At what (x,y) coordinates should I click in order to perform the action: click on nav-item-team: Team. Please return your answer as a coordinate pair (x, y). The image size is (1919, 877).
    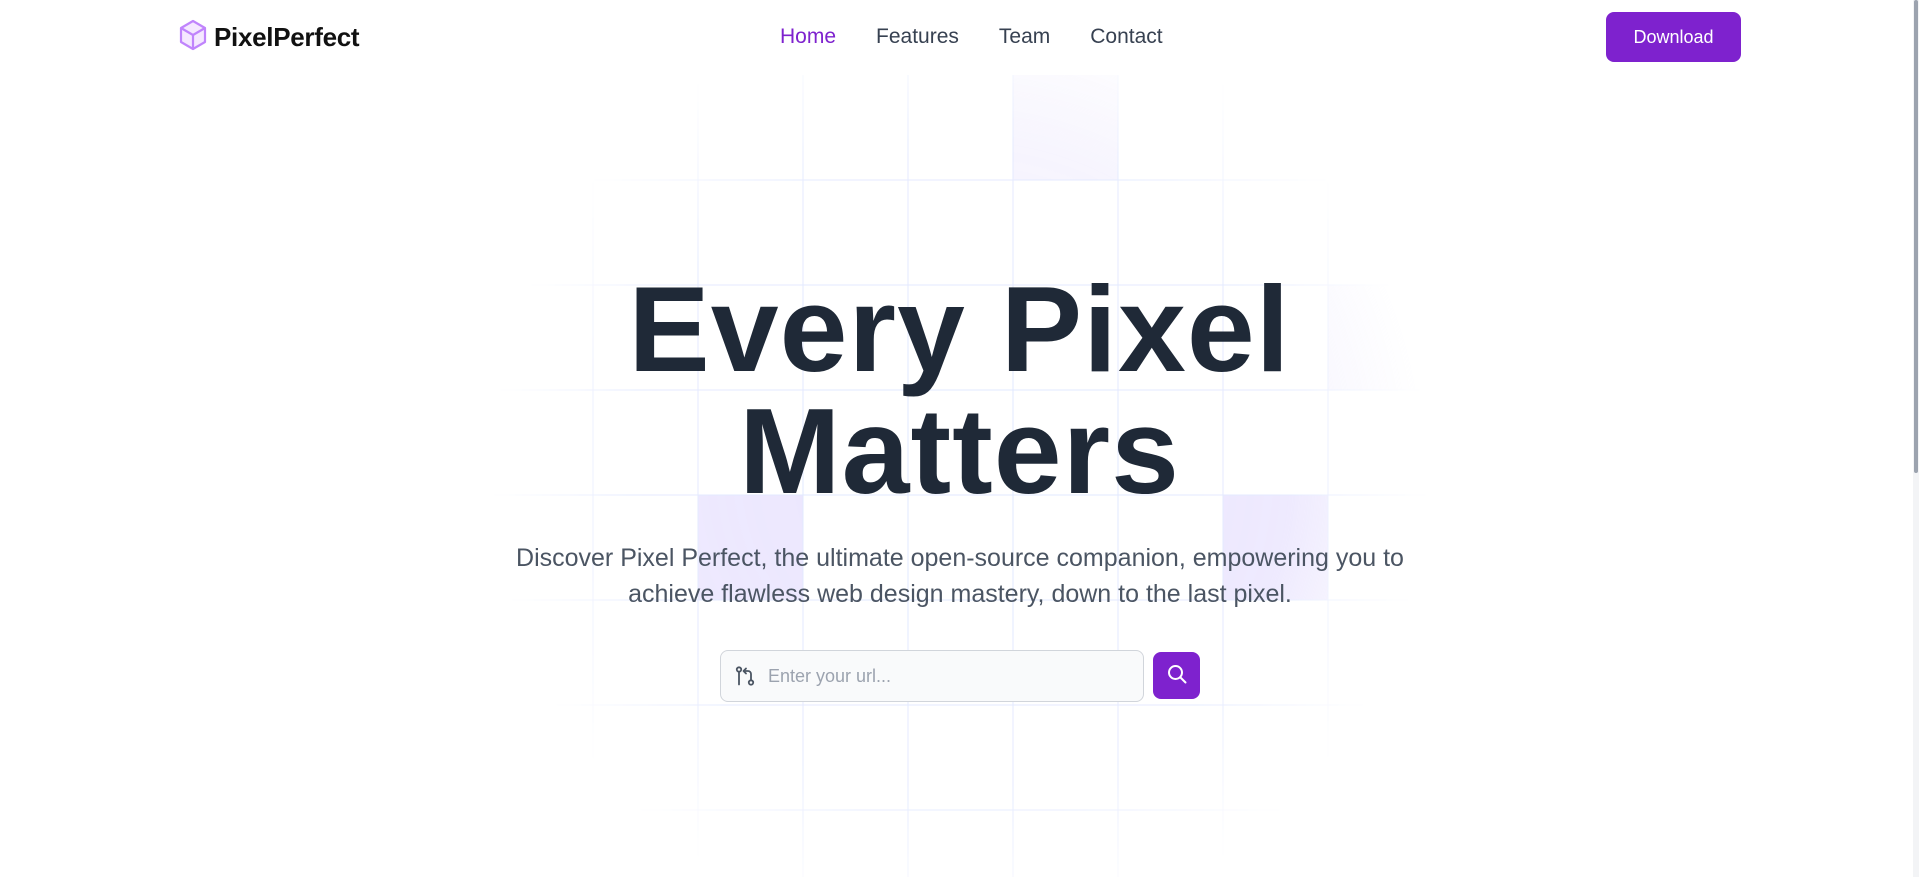
    Looking at the image, I should click on (1024, 37).